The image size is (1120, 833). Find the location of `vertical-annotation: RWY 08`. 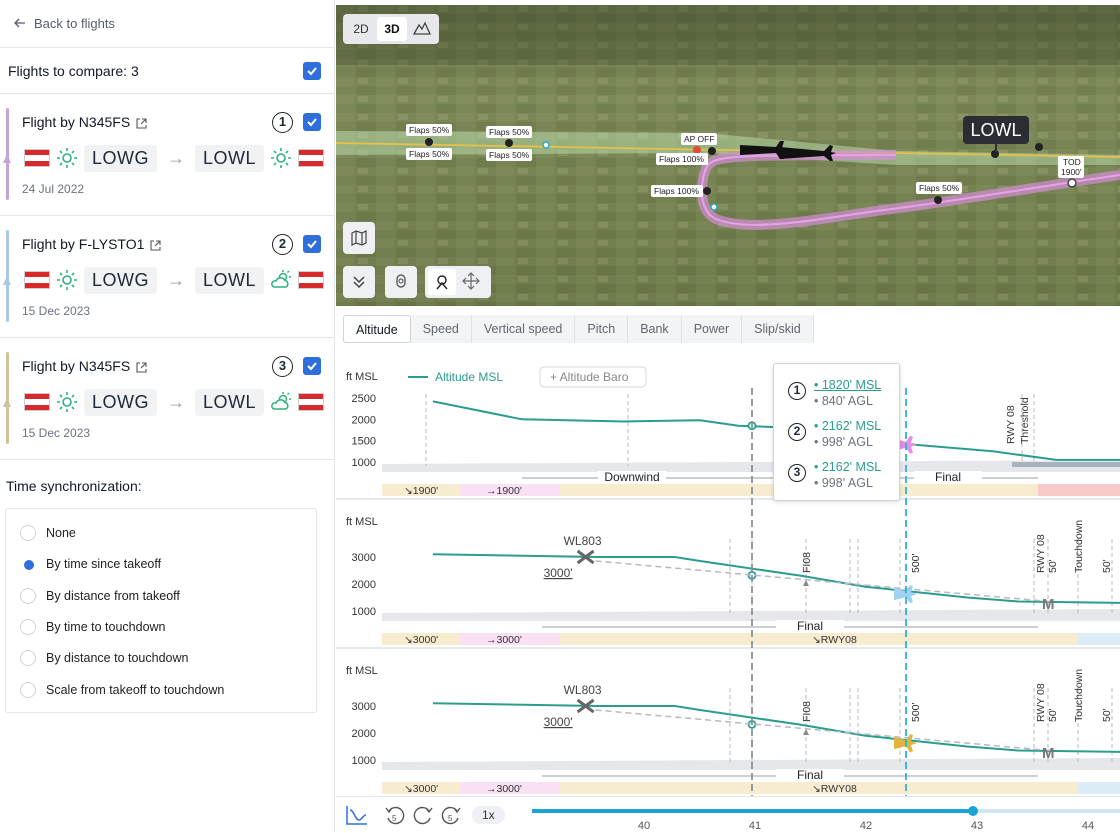

vertical-annotation: RWY 08 is located at coordinates (1041, 702).